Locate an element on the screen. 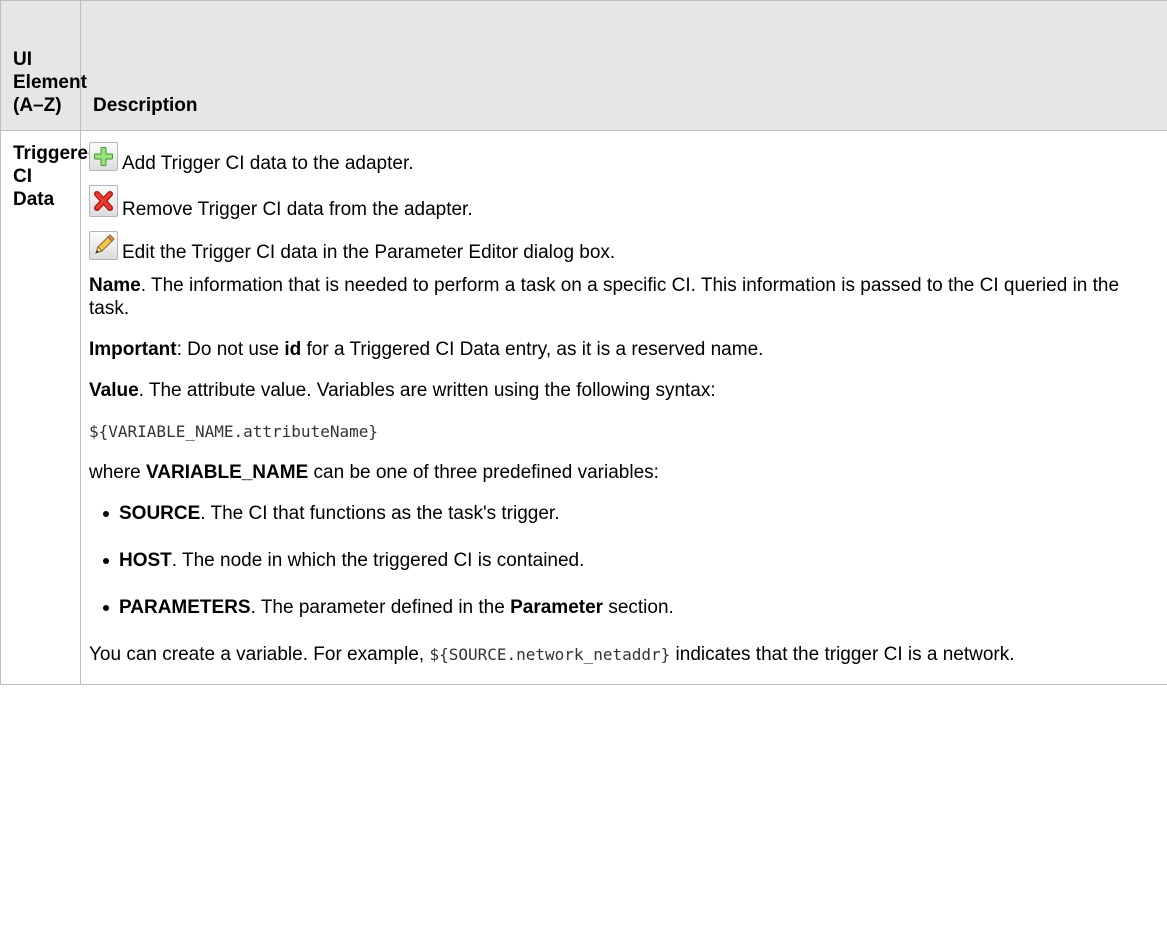 This screenshot has width=1167, height=945. remove-action-line: Remove Trigger CI data from the adapter. is located at coordinates (623, 202).